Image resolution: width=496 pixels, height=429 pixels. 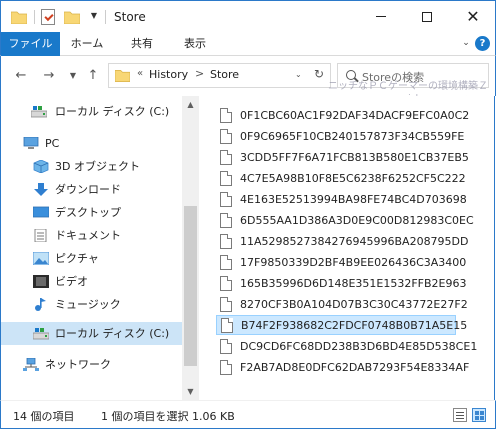 I want to click on details-view-icon, so click(x=460, y=415).